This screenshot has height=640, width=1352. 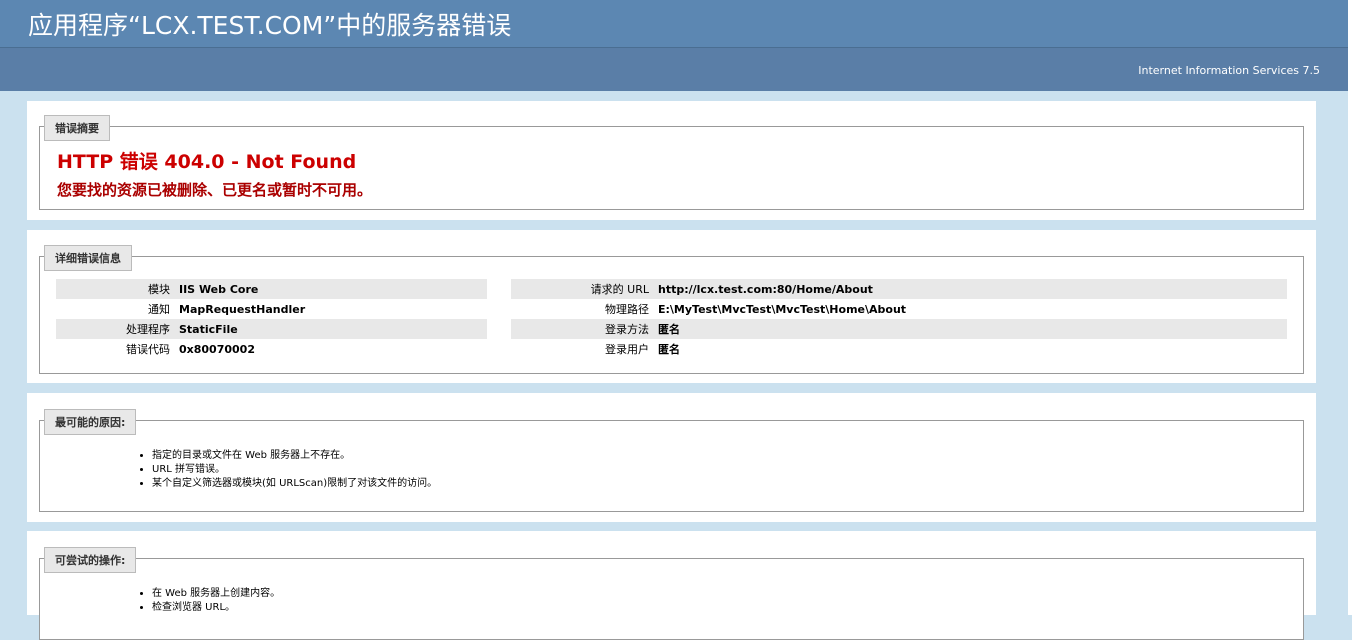 I want to click on detail-label: 登录方法, so click(x=584, y=329).